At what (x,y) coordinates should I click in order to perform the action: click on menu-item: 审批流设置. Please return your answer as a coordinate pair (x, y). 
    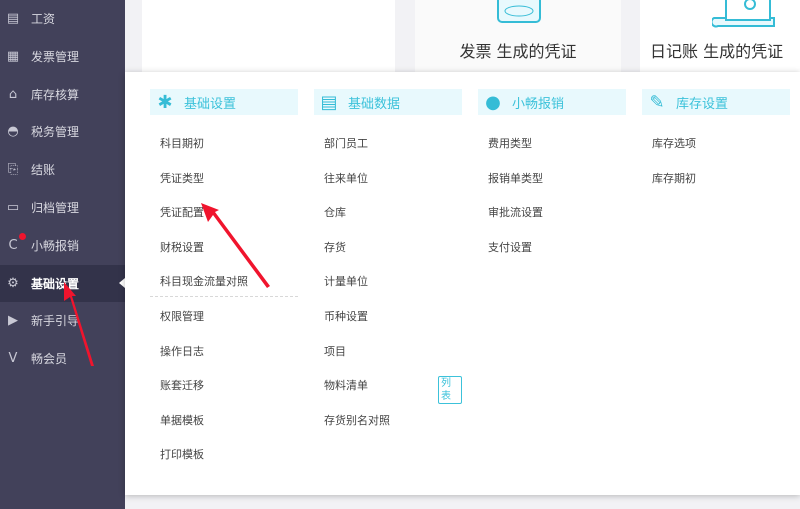
    Looking at the image, I should click on (515, 212).